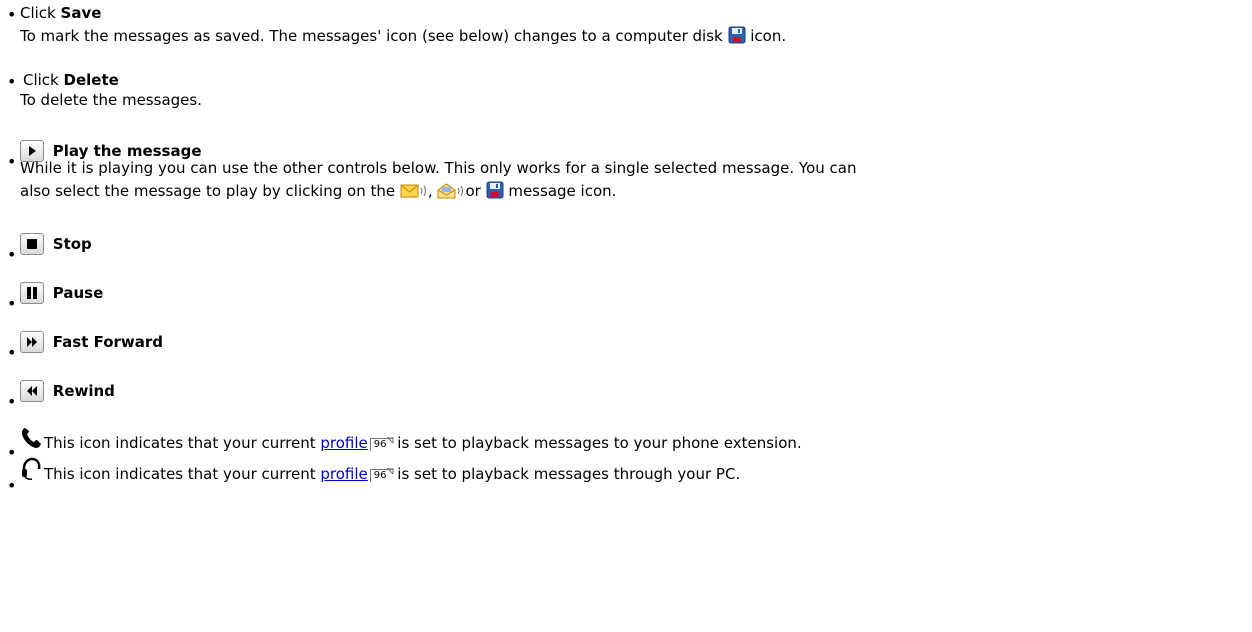 This screenshot has width=1252, height=632. I want to click on rewind-icon, so click(32, 391).